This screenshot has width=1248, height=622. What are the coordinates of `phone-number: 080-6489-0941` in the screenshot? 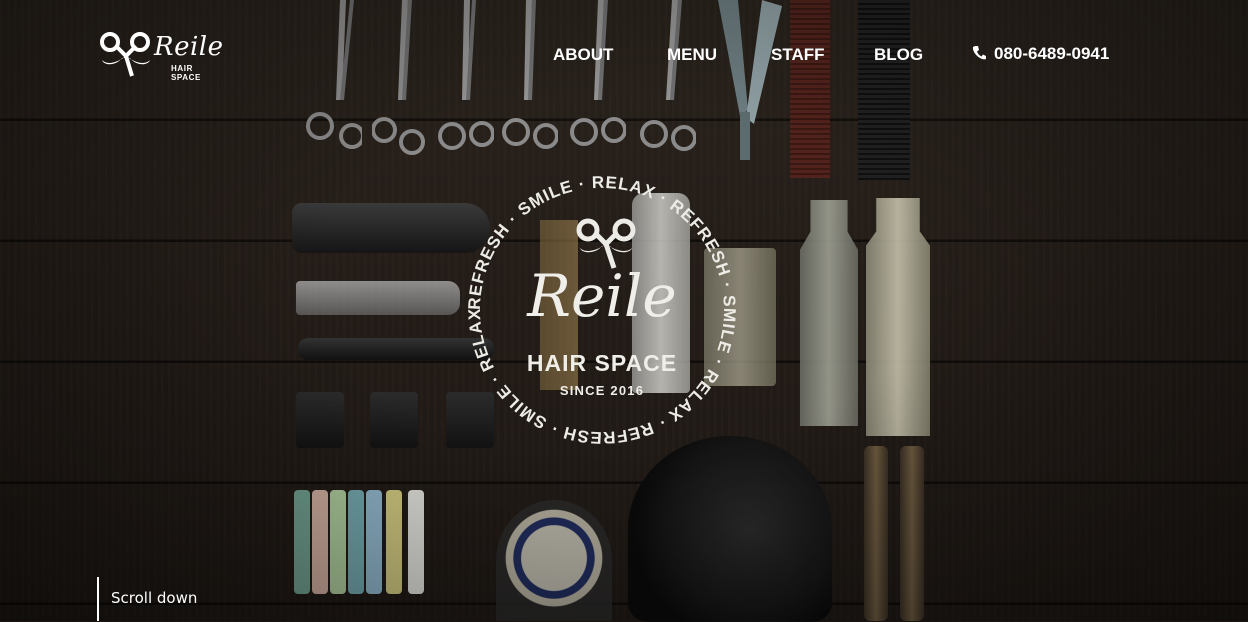 It's located at (1052, 53).